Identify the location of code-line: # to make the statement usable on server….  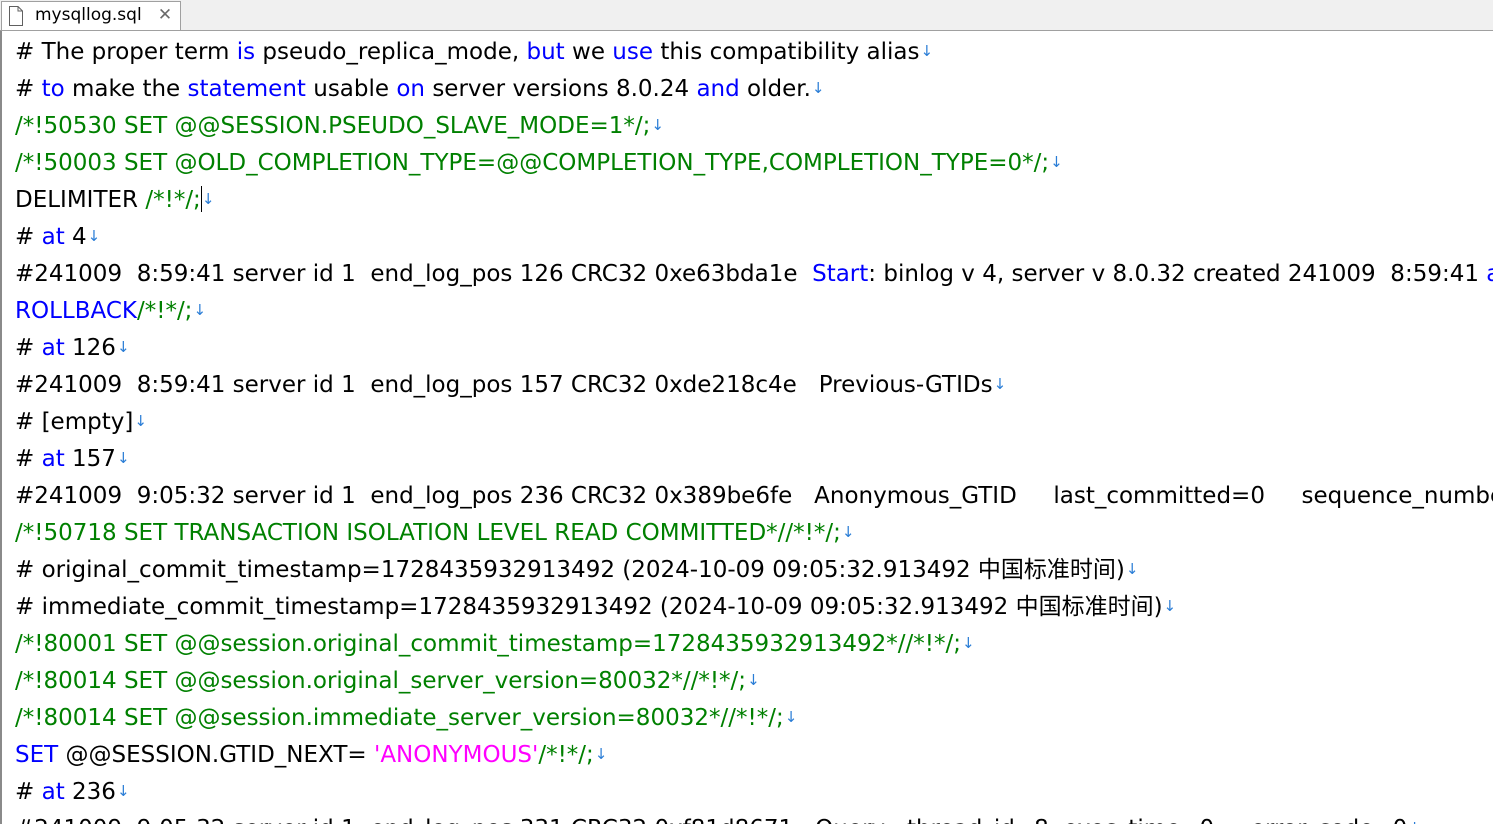
(420, 88).